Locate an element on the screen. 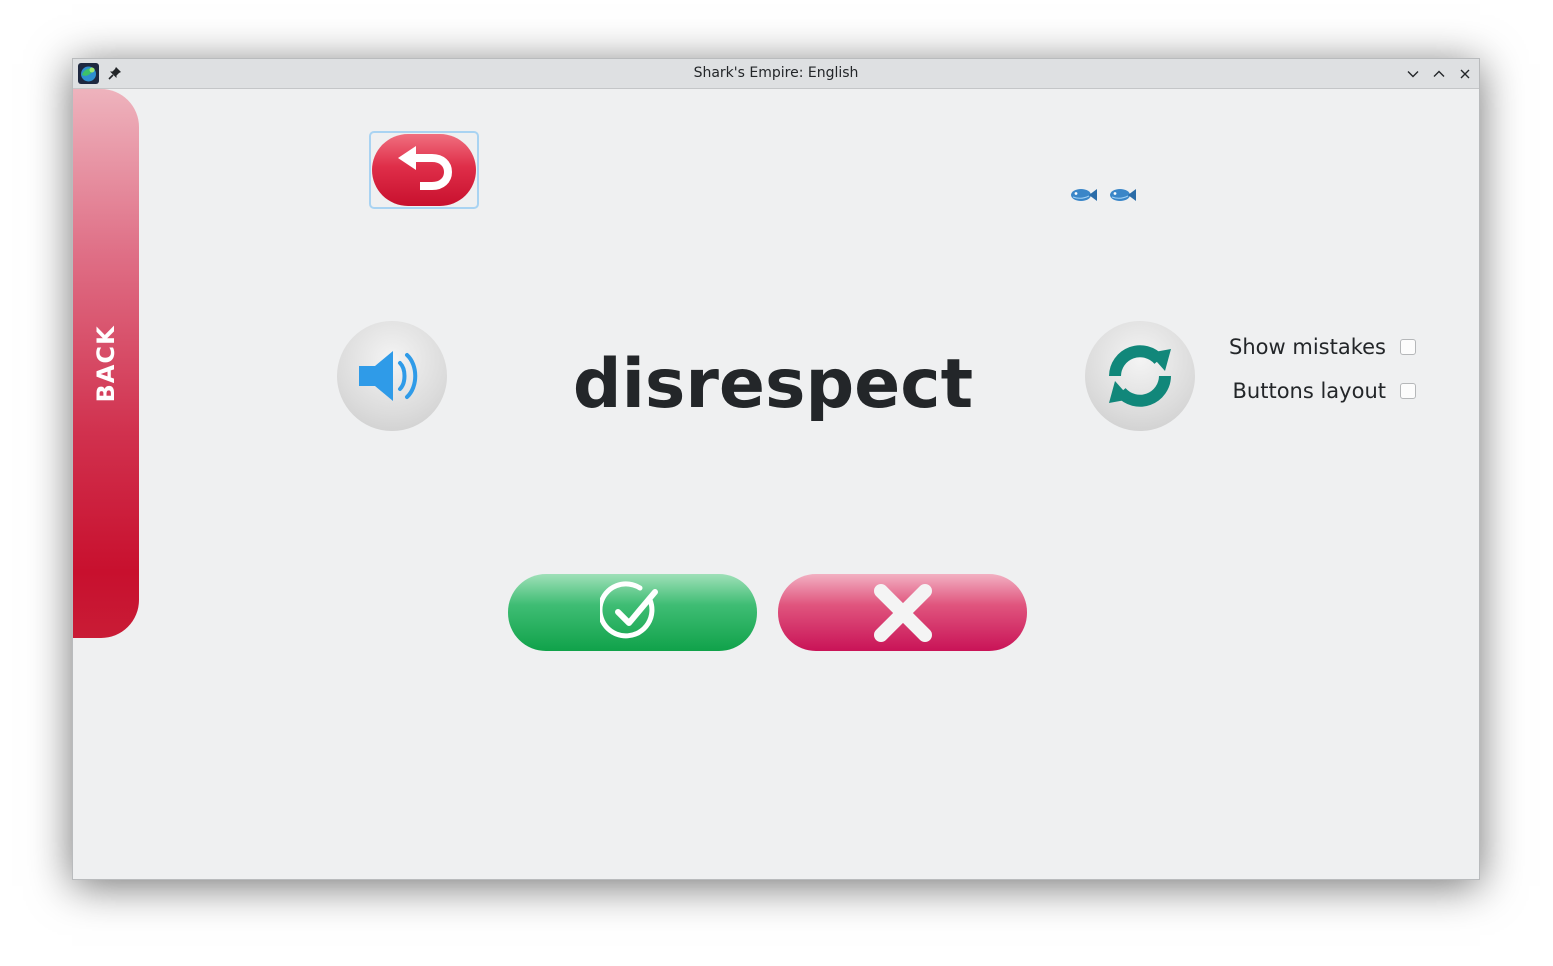 The height and width of the screenshot is (966, 1553). window-title: Shark's Empire: English is located at coordinates (776, 73).